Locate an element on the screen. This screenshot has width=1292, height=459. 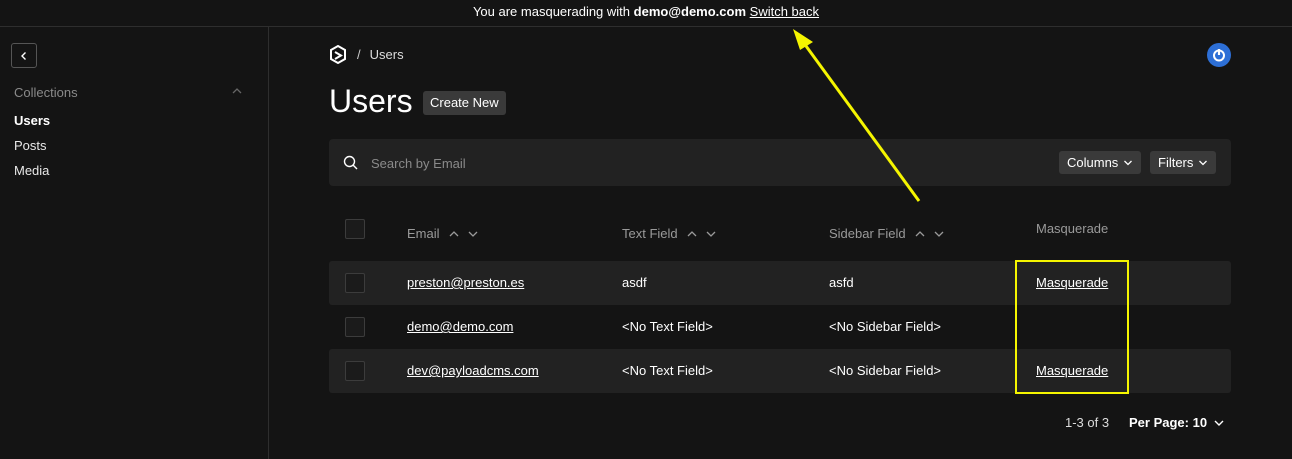
row-email-link: preston@preston.es is located at coordinates (465, 282).